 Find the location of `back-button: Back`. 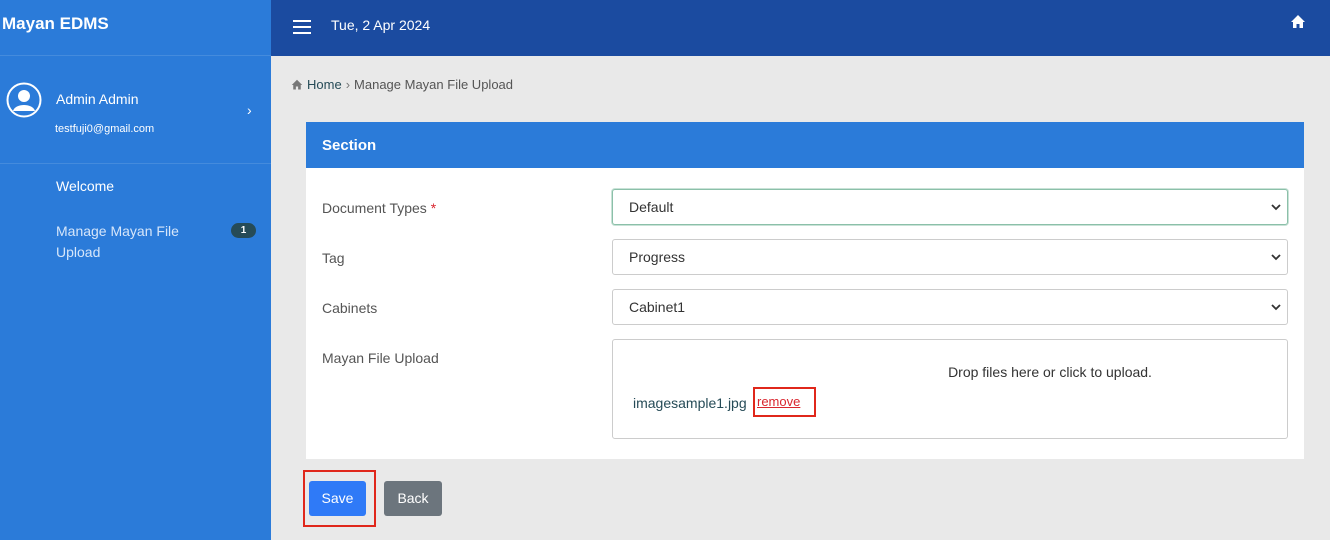

back-button: Back is located at coordinates (413, 498).